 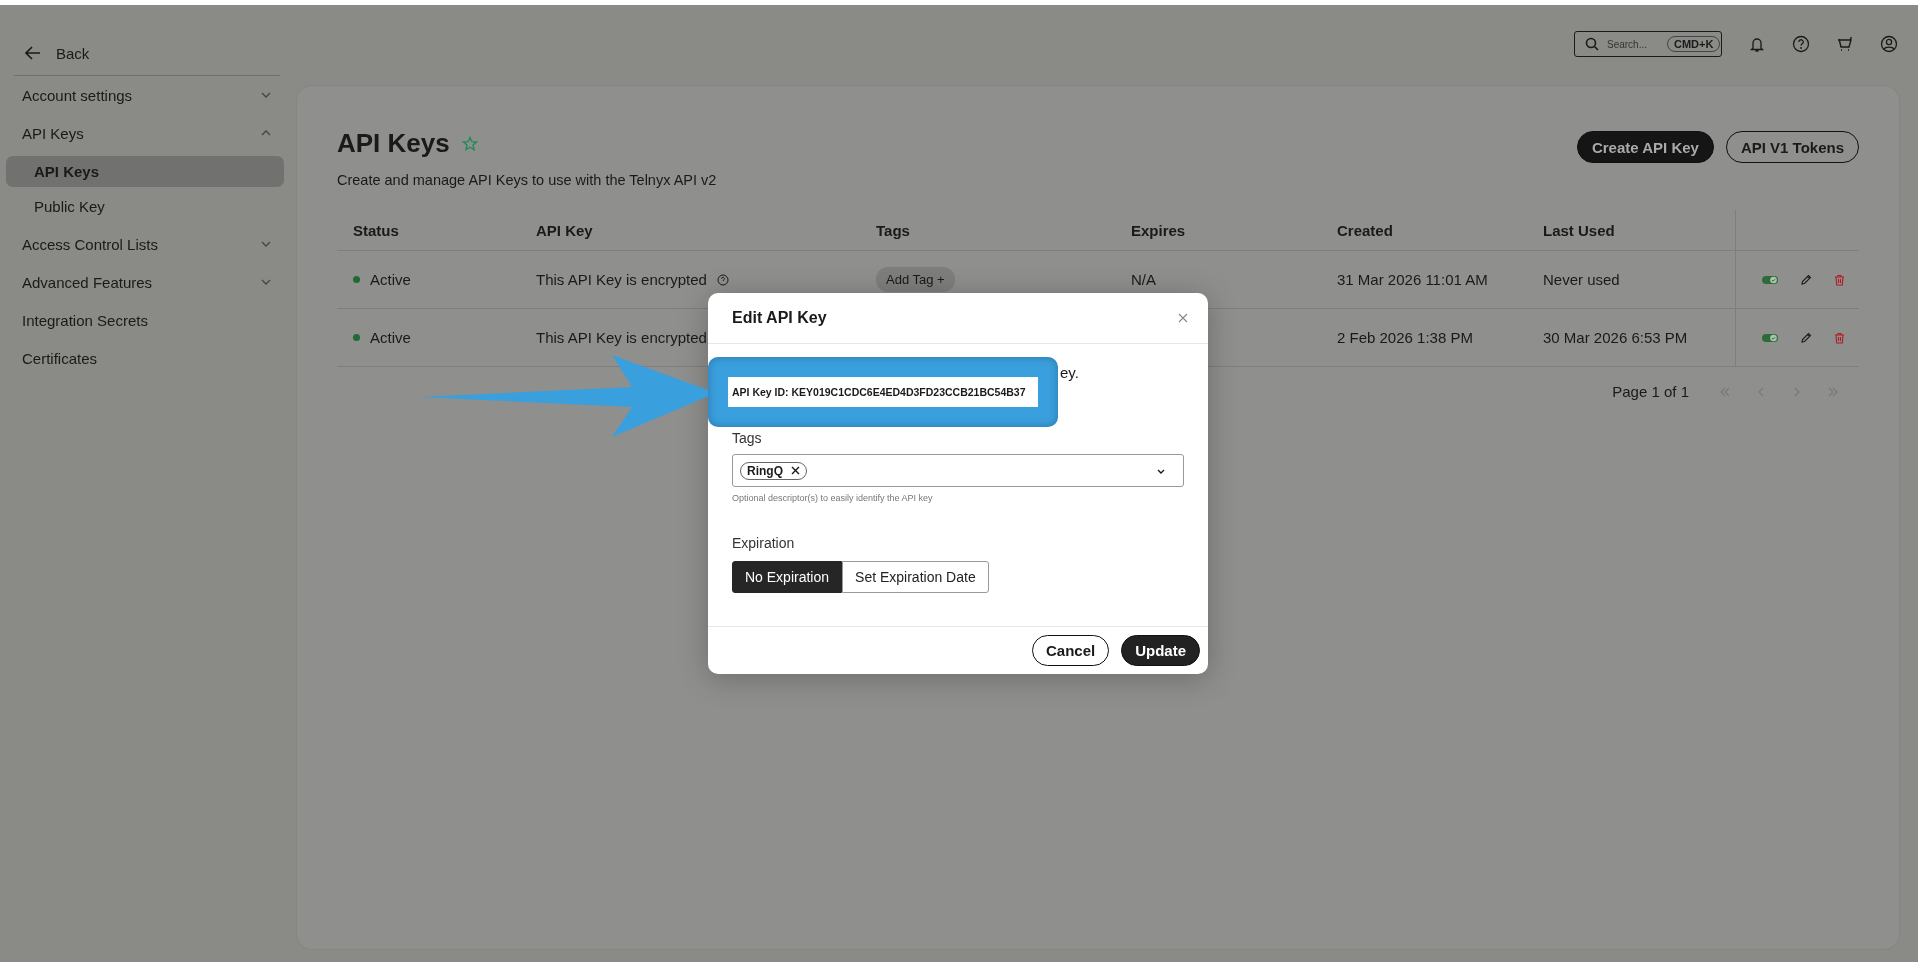 I want to click on user-button, so click(x=1889, y=44).